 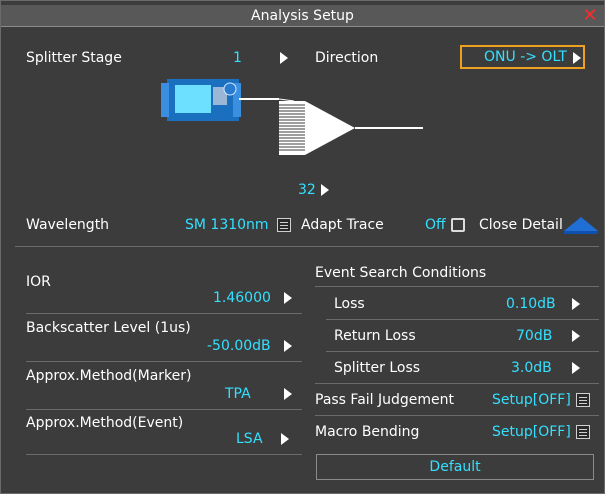 I want to click on ior-arrow-icon, so click(x=288, y=298).